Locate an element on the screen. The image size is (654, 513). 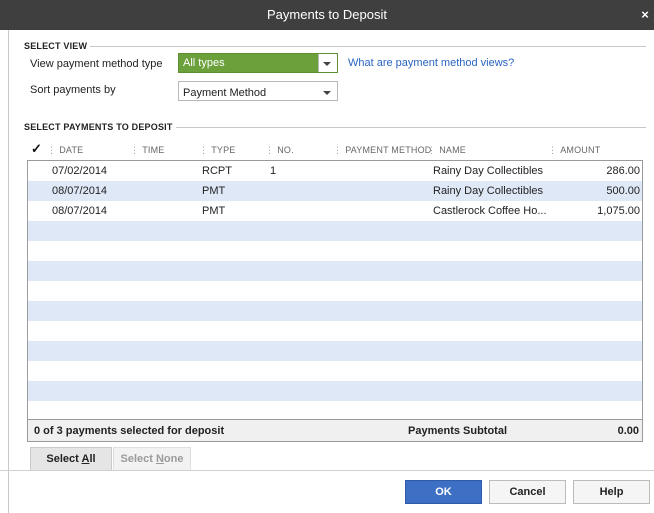
select-view-divider is located at coordinates (368, 46).